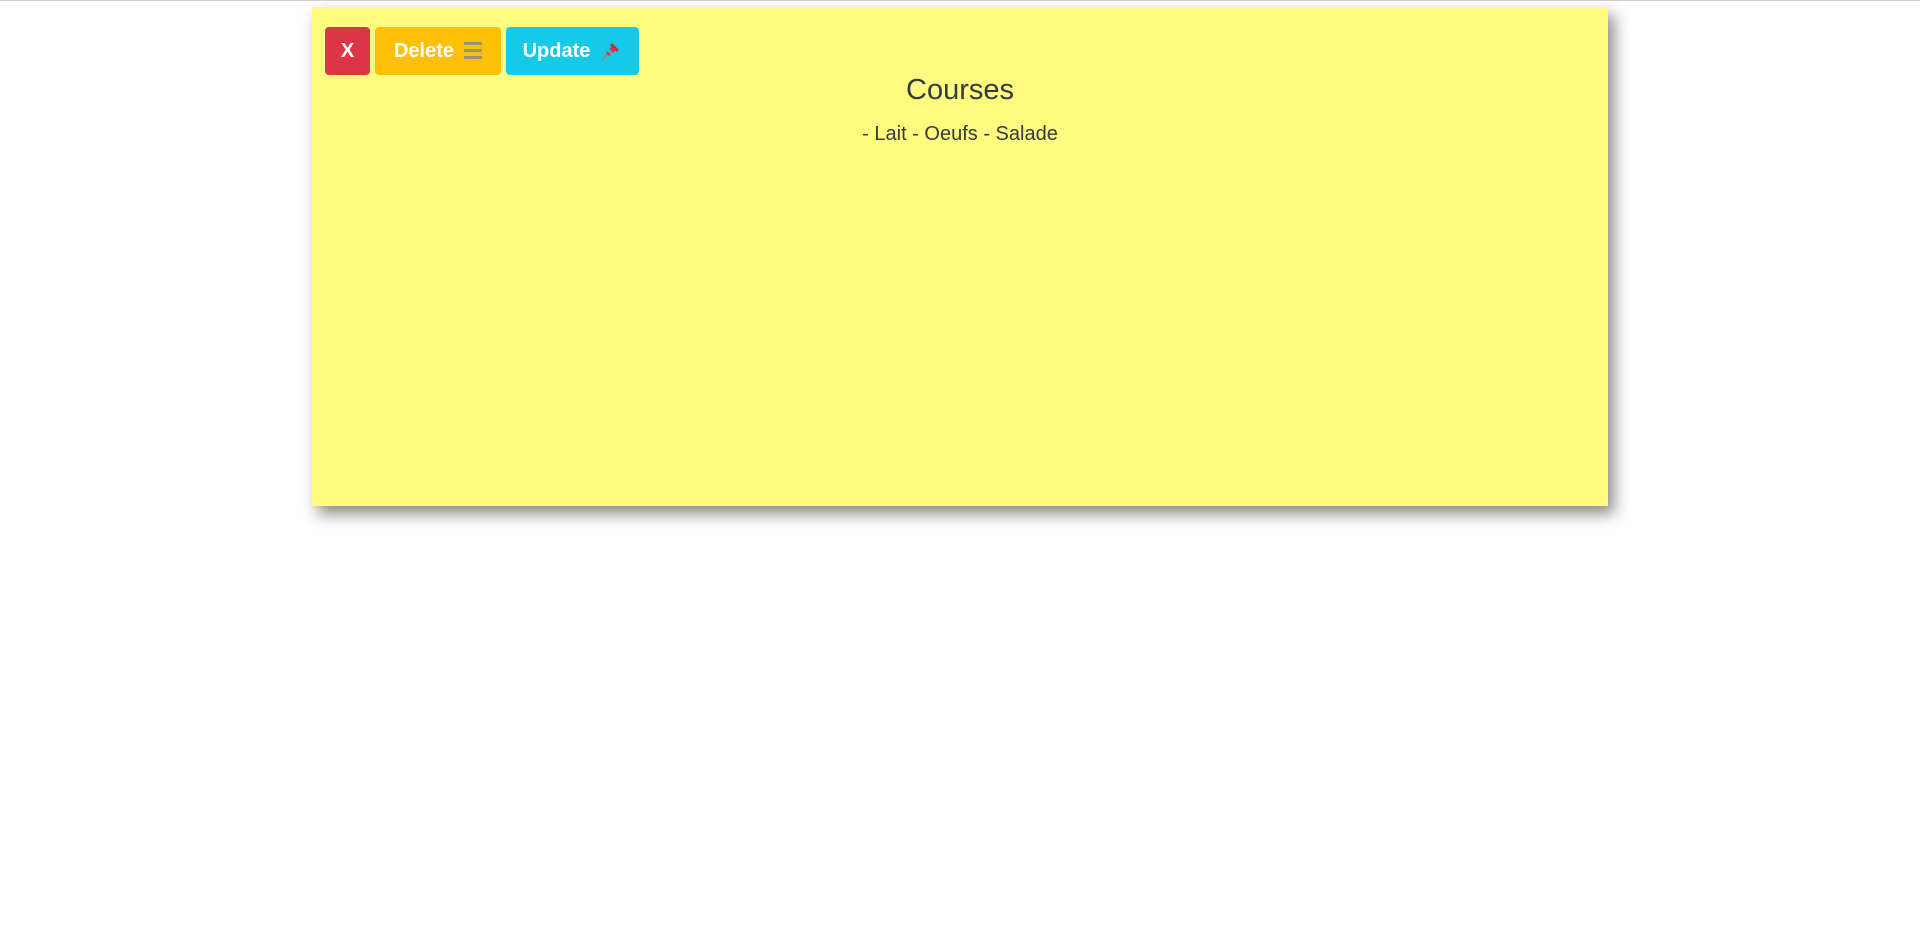 This screenshot has width=1920, height=932. I want to click on update-button: Update, so click(572, 51).